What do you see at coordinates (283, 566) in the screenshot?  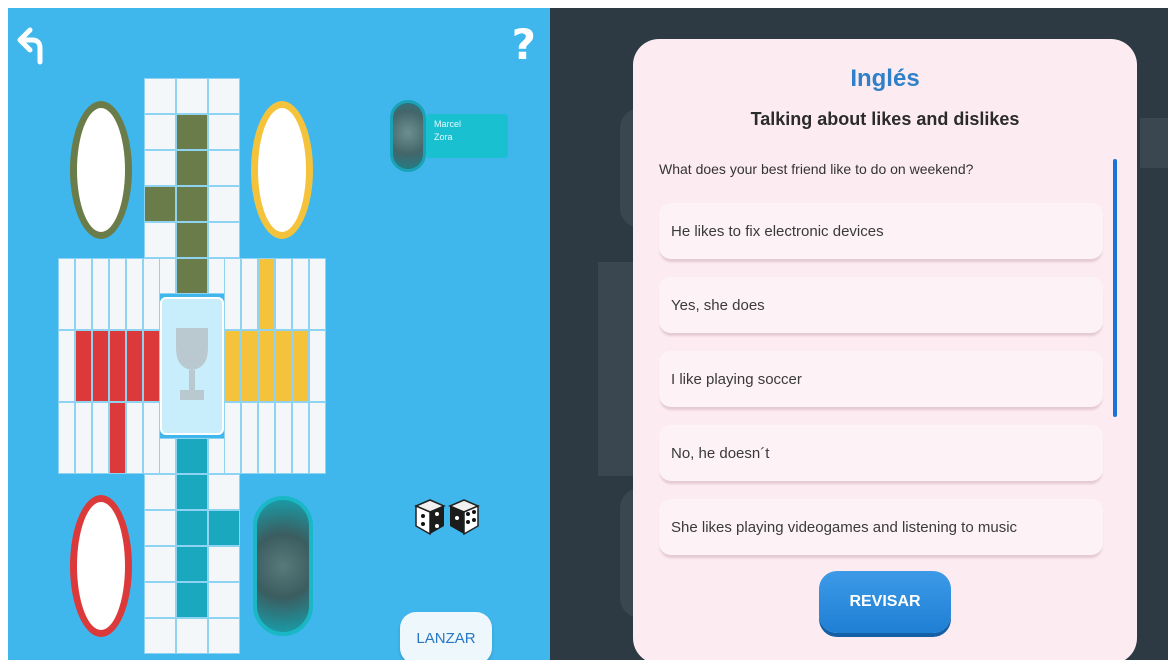 I see `teal-home-player-avatar` at bounding box center [283, 566].